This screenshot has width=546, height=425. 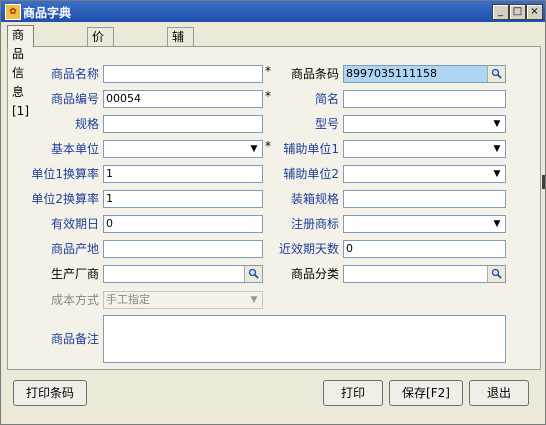 What do you see at coordinates (426, 393) in the screenshot?
I see `save-button: 保存[F2]` at bounding box center [426, 393].